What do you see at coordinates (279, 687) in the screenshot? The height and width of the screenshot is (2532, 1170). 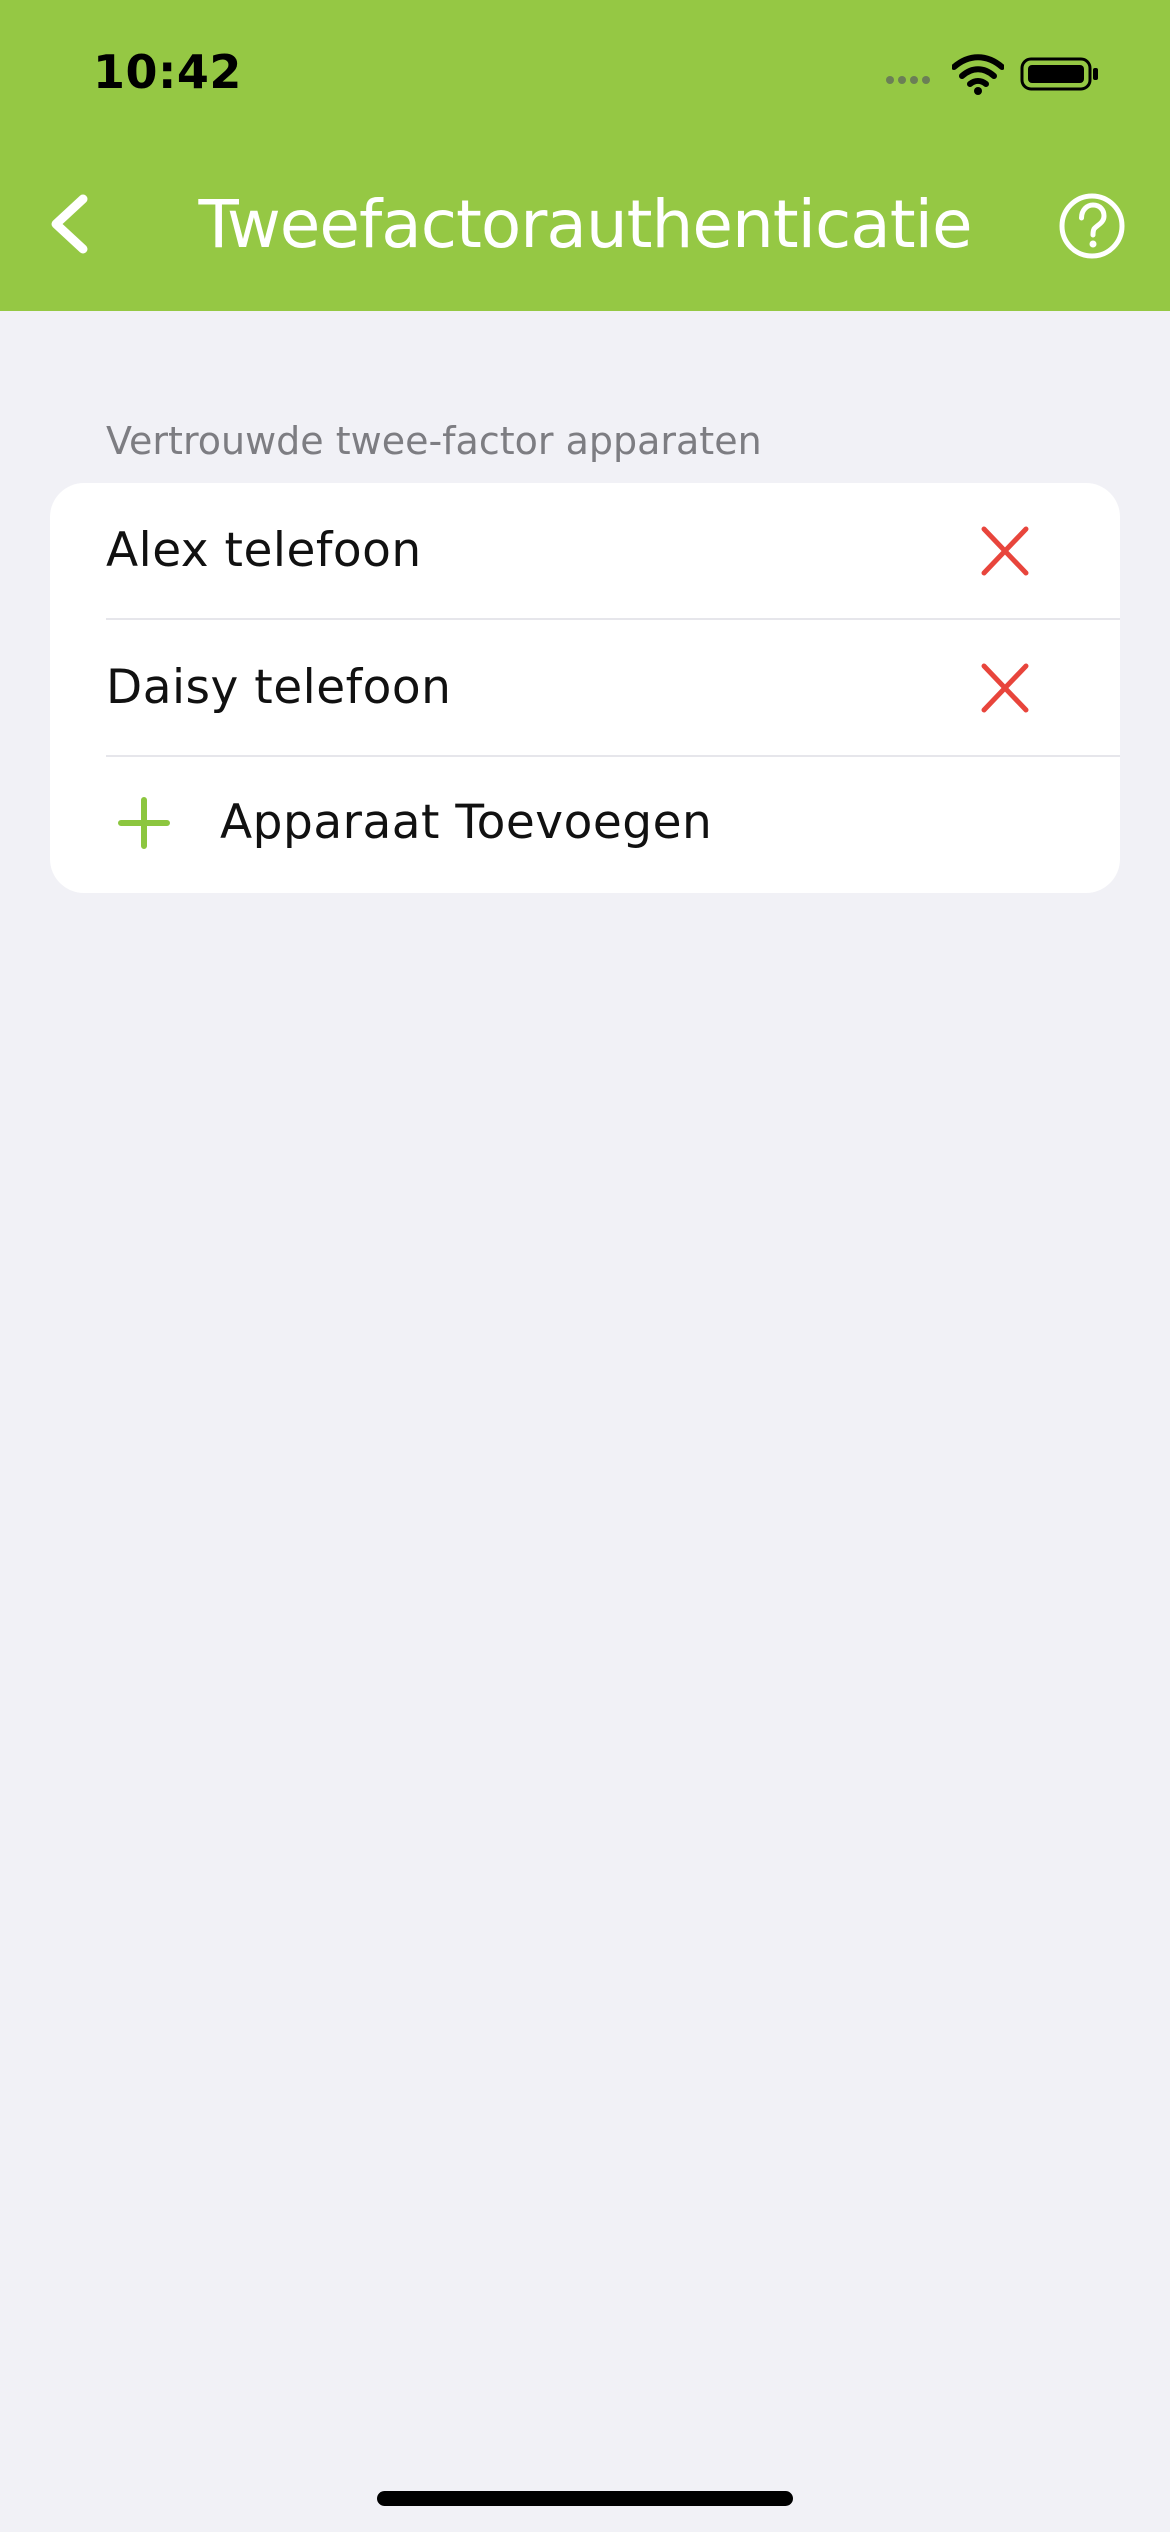 I see `device-name: Daisy telefoon` at bounding box center [279, 687].